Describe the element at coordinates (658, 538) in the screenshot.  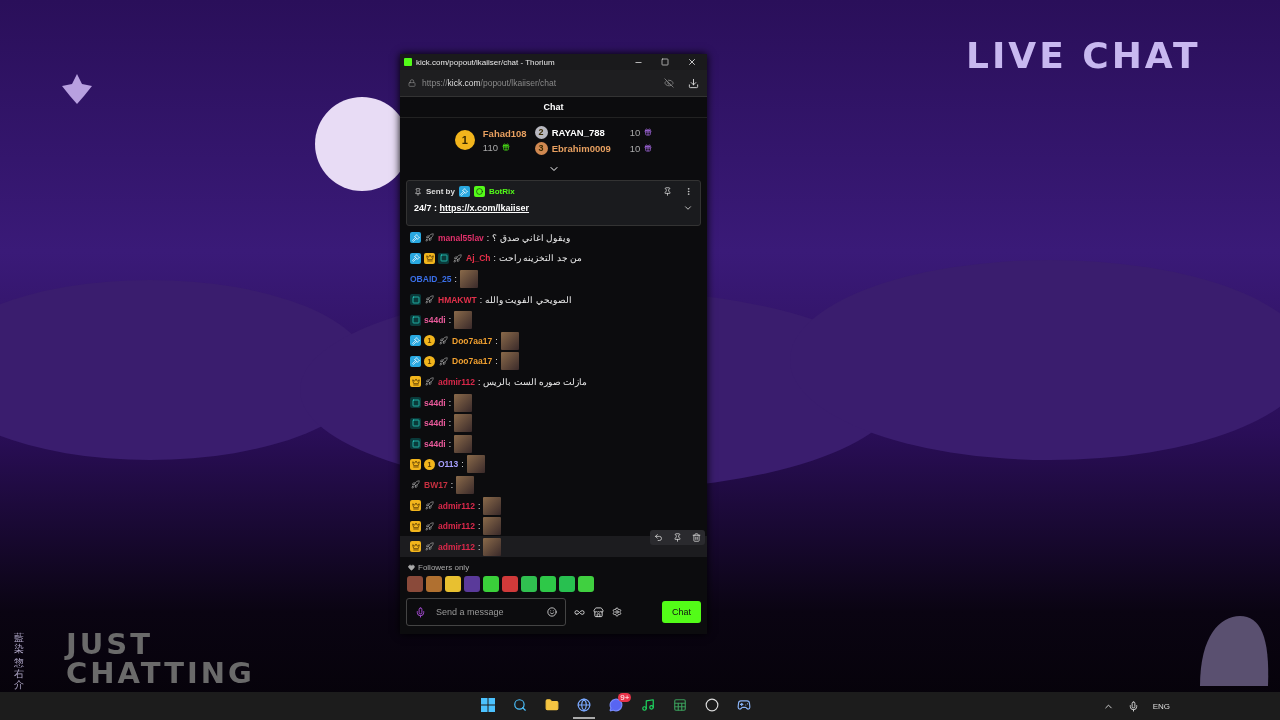
I see `reply-button` at that location.